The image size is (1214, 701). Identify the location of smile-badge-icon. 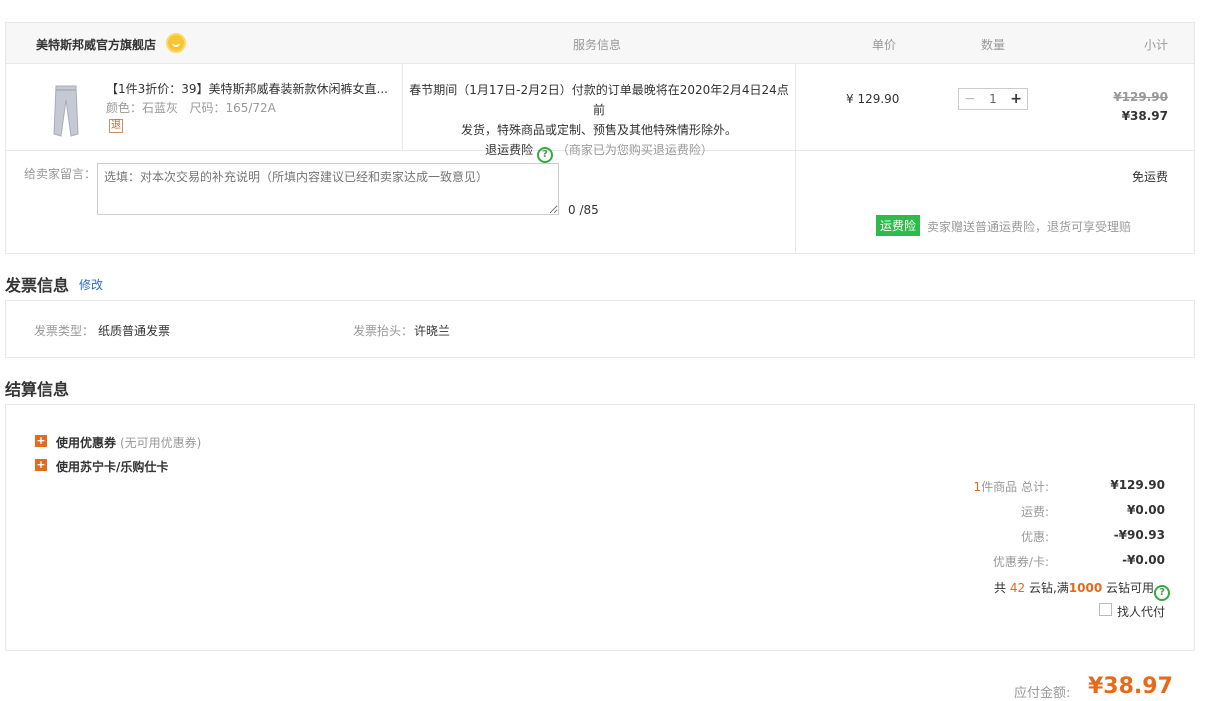
(176, 43).